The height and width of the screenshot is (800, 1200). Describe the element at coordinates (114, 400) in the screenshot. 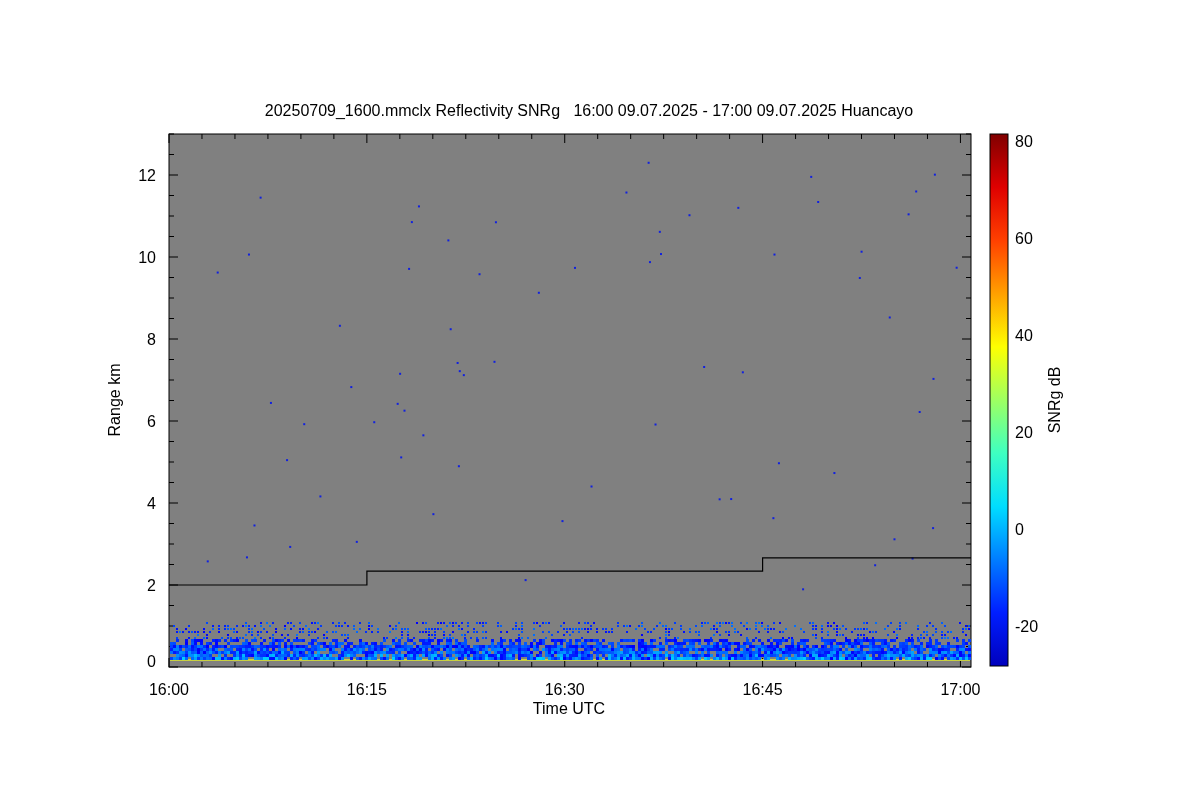

I see `y-axis-label: Range km` at that location.